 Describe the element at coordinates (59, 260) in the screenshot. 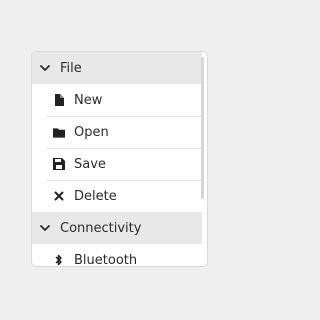

I see `bluetooth-icon` at that location.